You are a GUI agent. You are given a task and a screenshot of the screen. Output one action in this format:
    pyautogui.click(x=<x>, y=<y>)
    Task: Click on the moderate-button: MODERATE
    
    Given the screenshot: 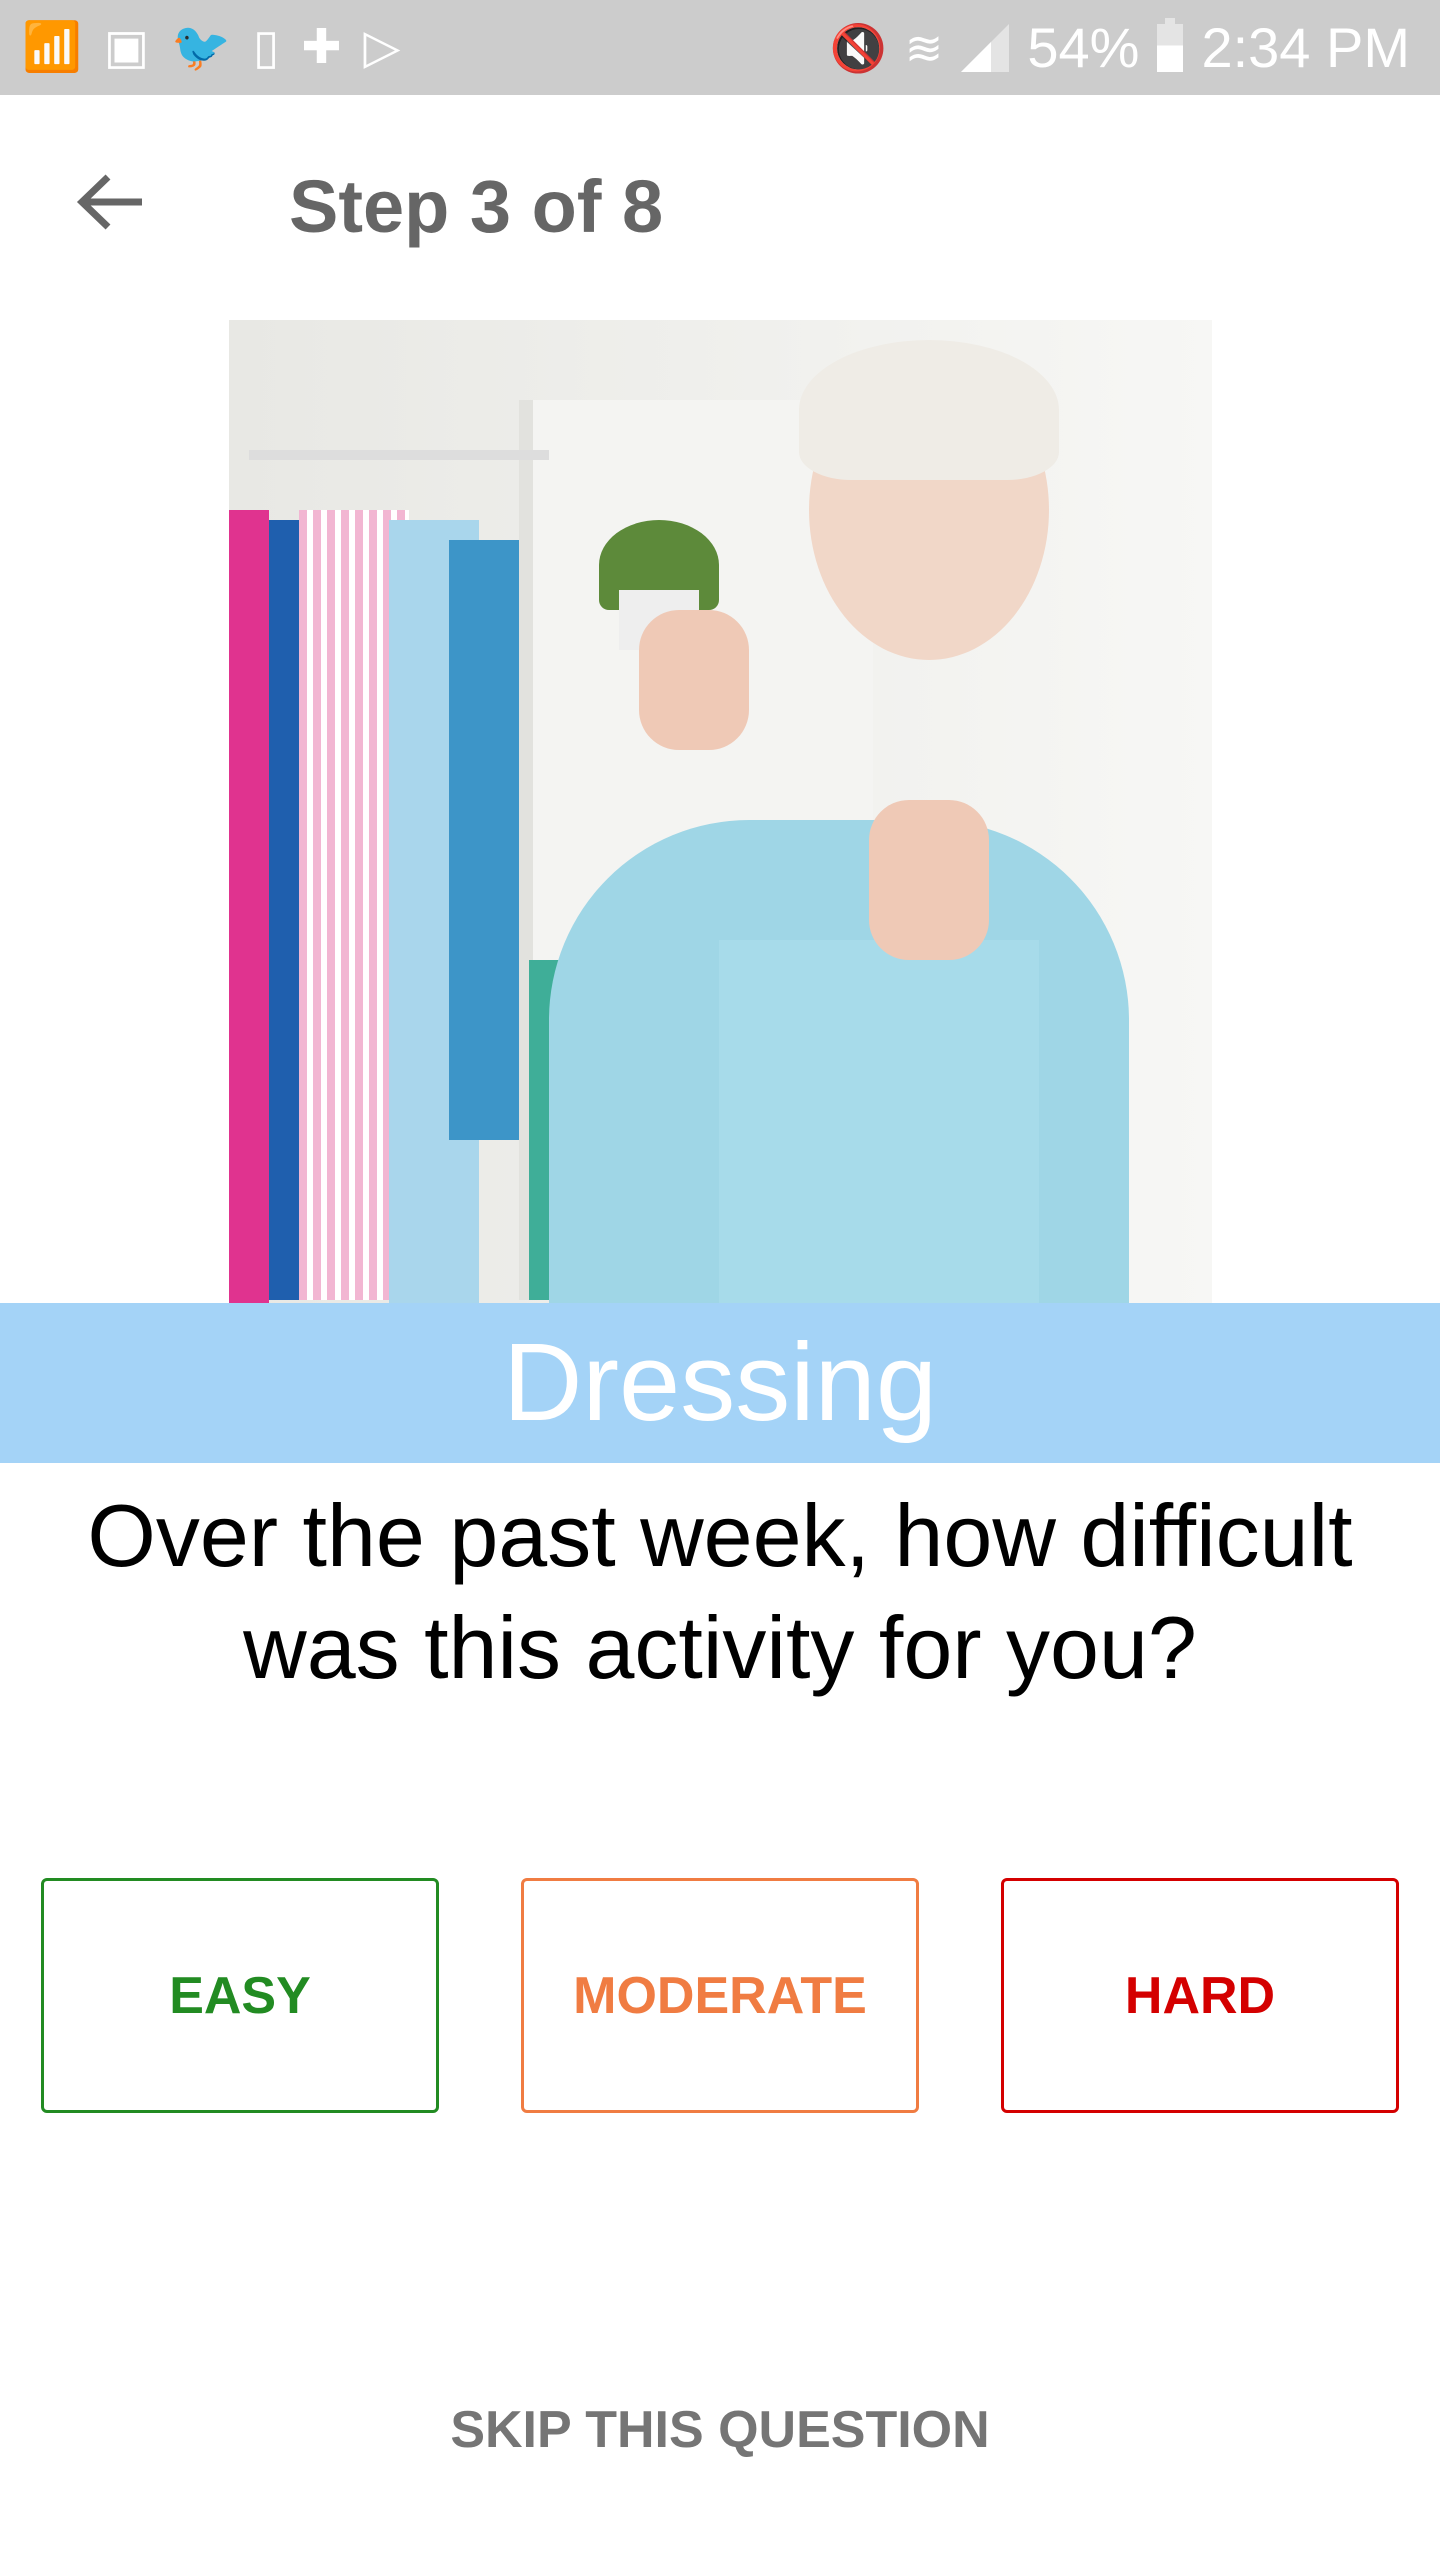 What is the action you would take?
    pyautogui.click(x=720, y=1995)
    